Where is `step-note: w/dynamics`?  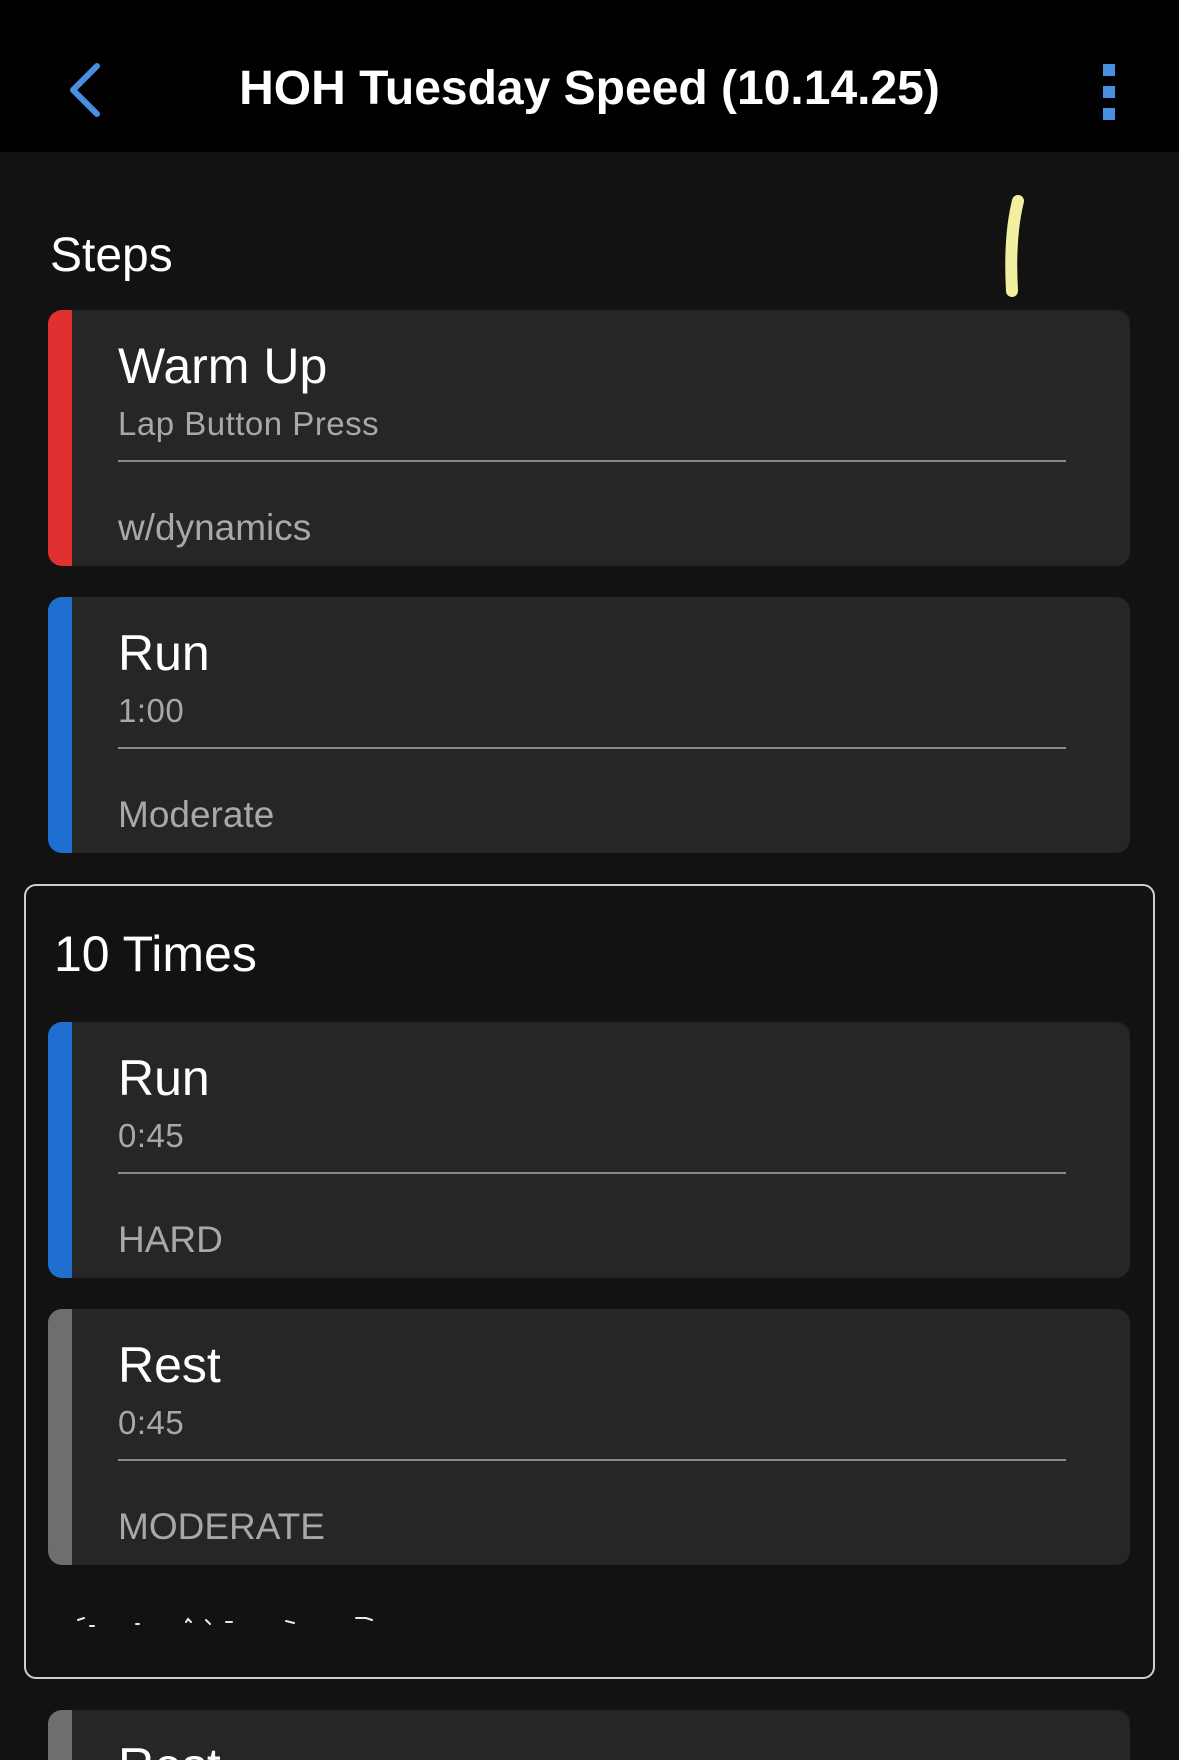 step-note: w/dynamics is located at coordinates (215, 527).